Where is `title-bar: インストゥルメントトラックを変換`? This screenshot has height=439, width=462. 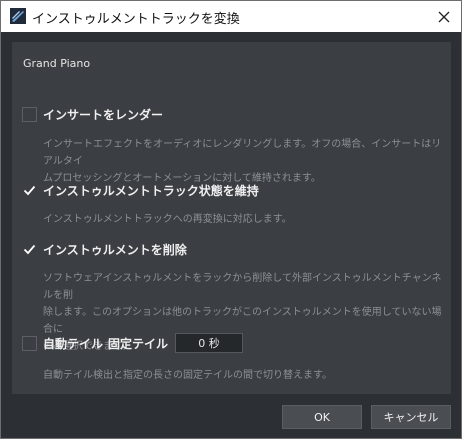 title-bar: インストゥルメントトラックを変換 is located at coordinates (231, 16).